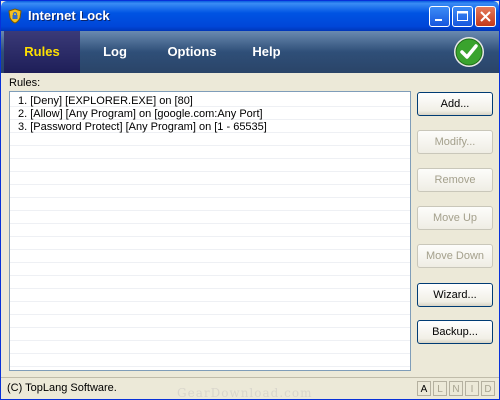  What do you see at coordinates (115, 52) in the screenshot?
I see `tab-log: Log` at bounding box center [115, 52].